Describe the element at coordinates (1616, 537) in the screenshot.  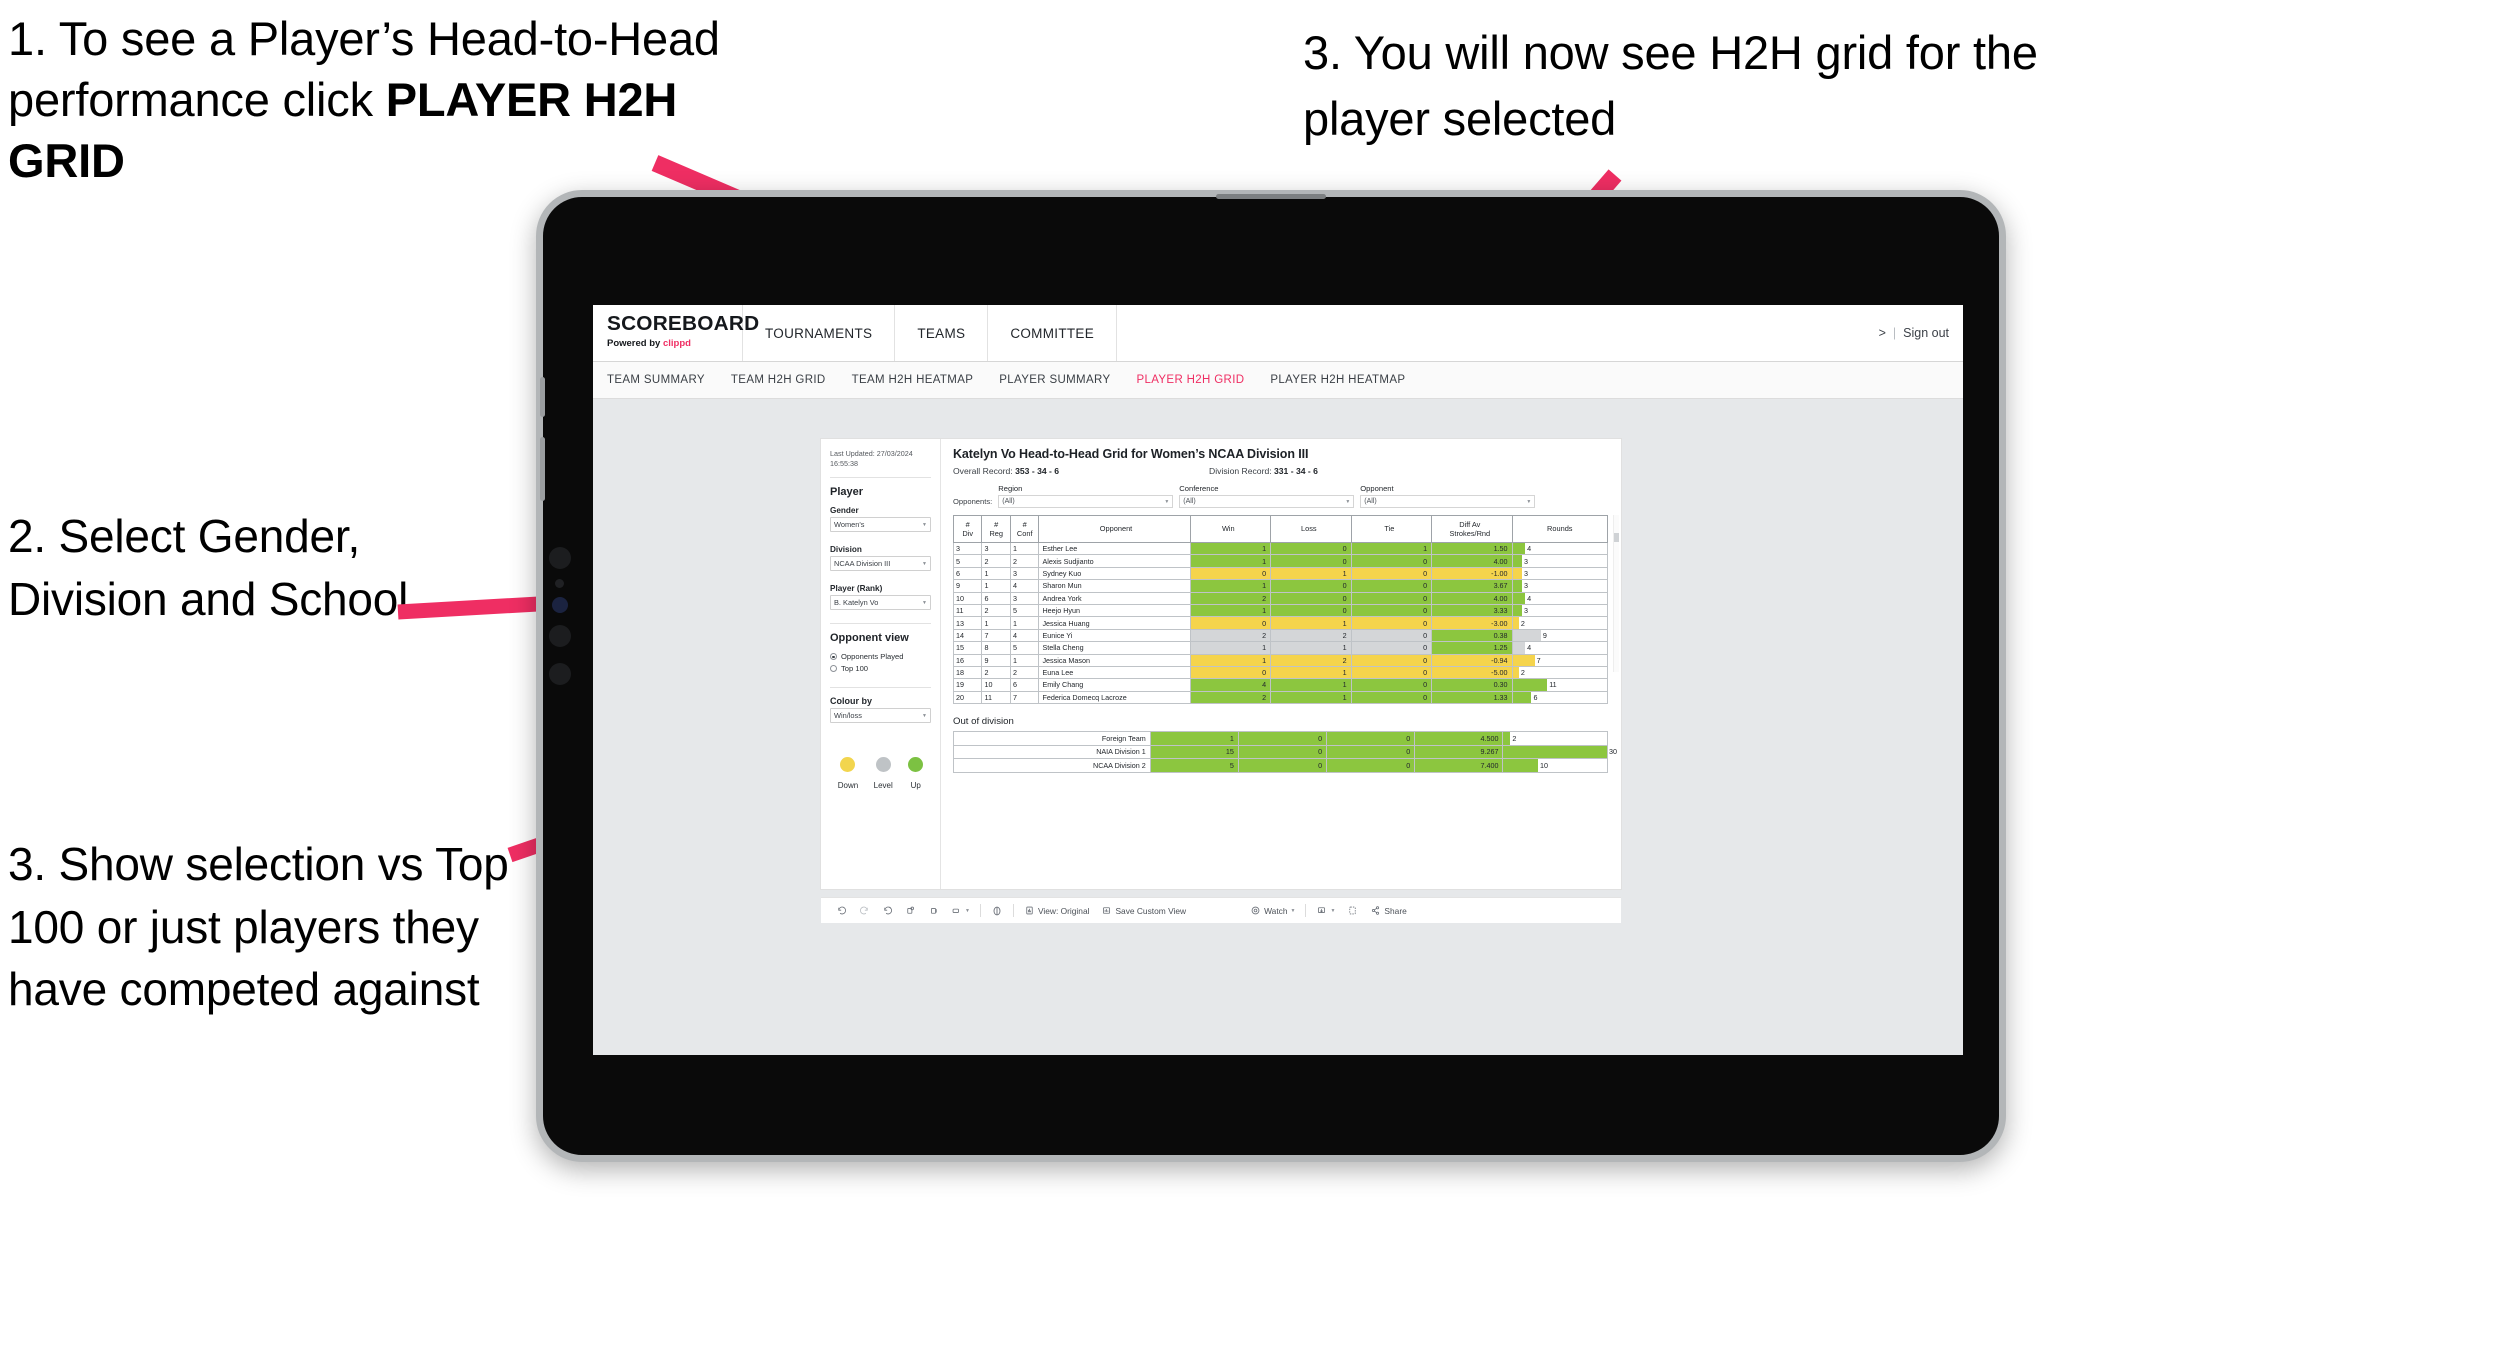
I see `table-scrollbar-thumb` at that location.